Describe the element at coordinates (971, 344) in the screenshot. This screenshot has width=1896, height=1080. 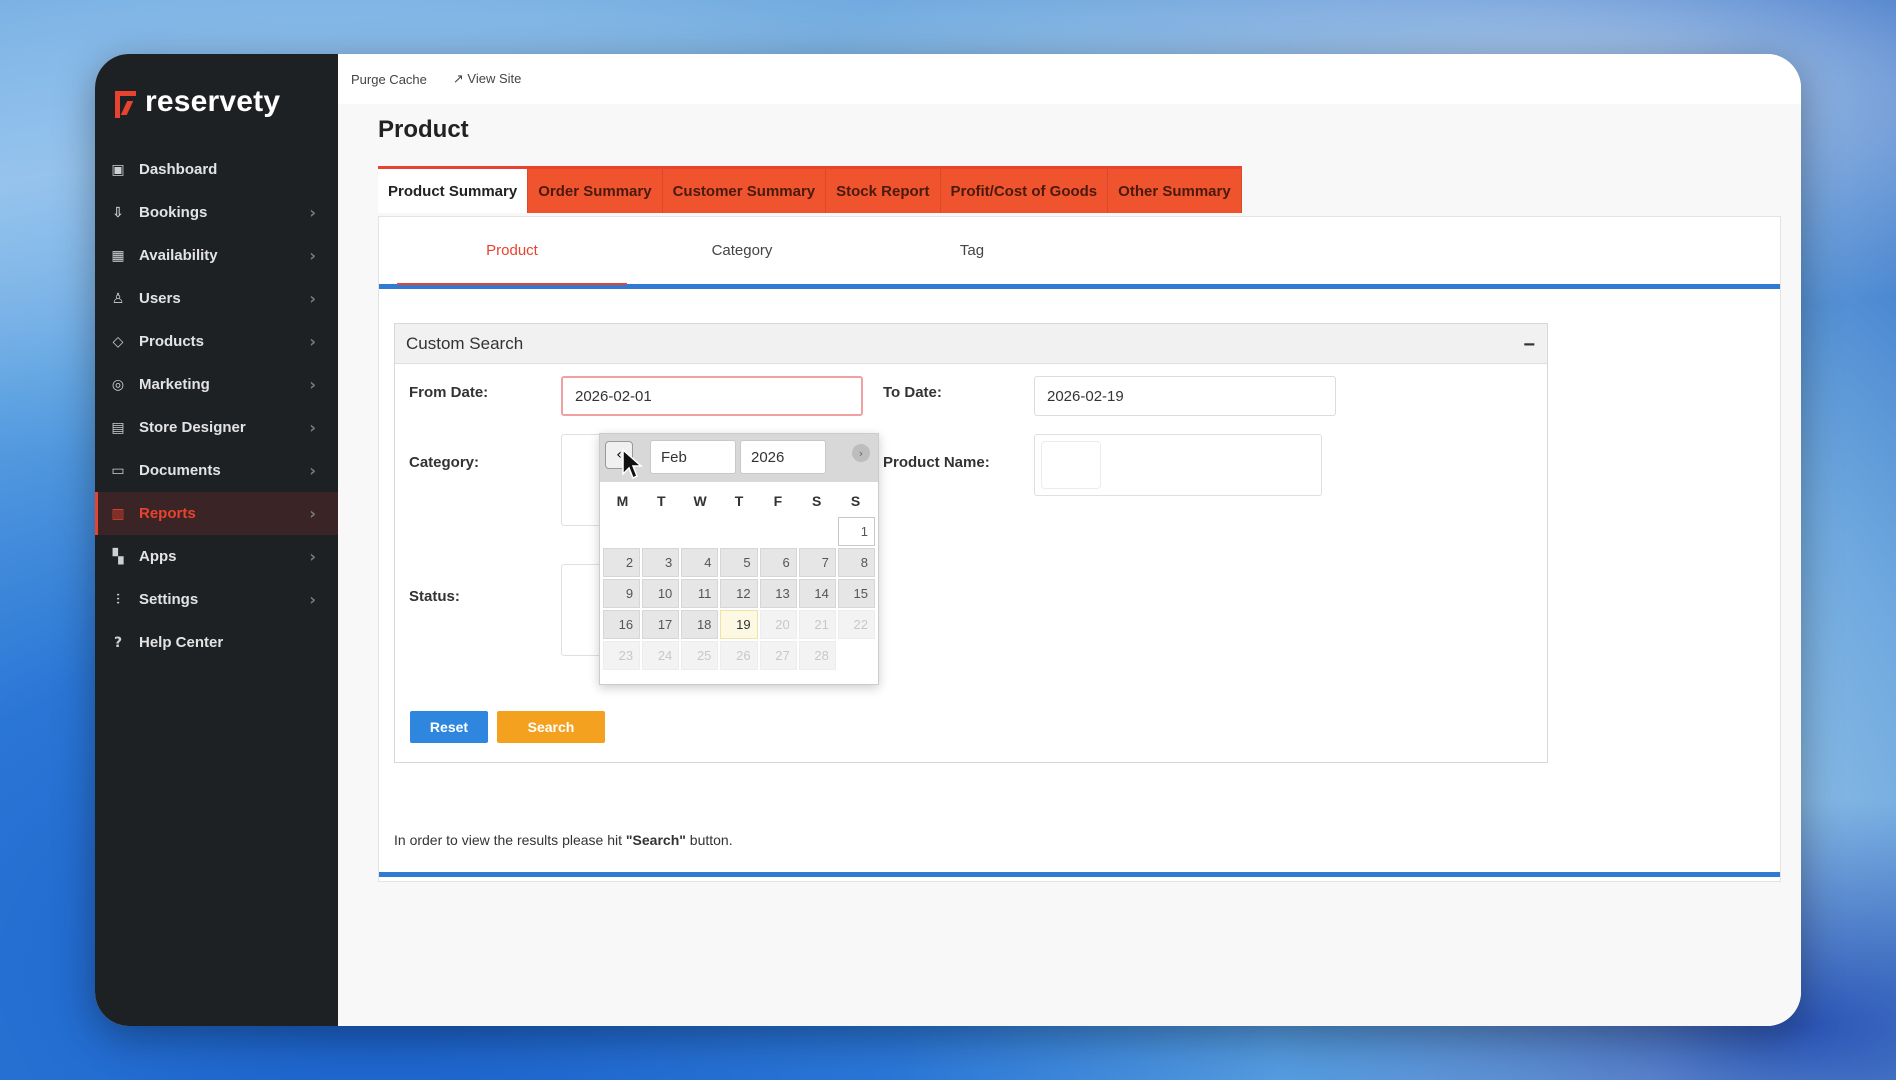
I see `custom-search-header: Custom Search` at that location.